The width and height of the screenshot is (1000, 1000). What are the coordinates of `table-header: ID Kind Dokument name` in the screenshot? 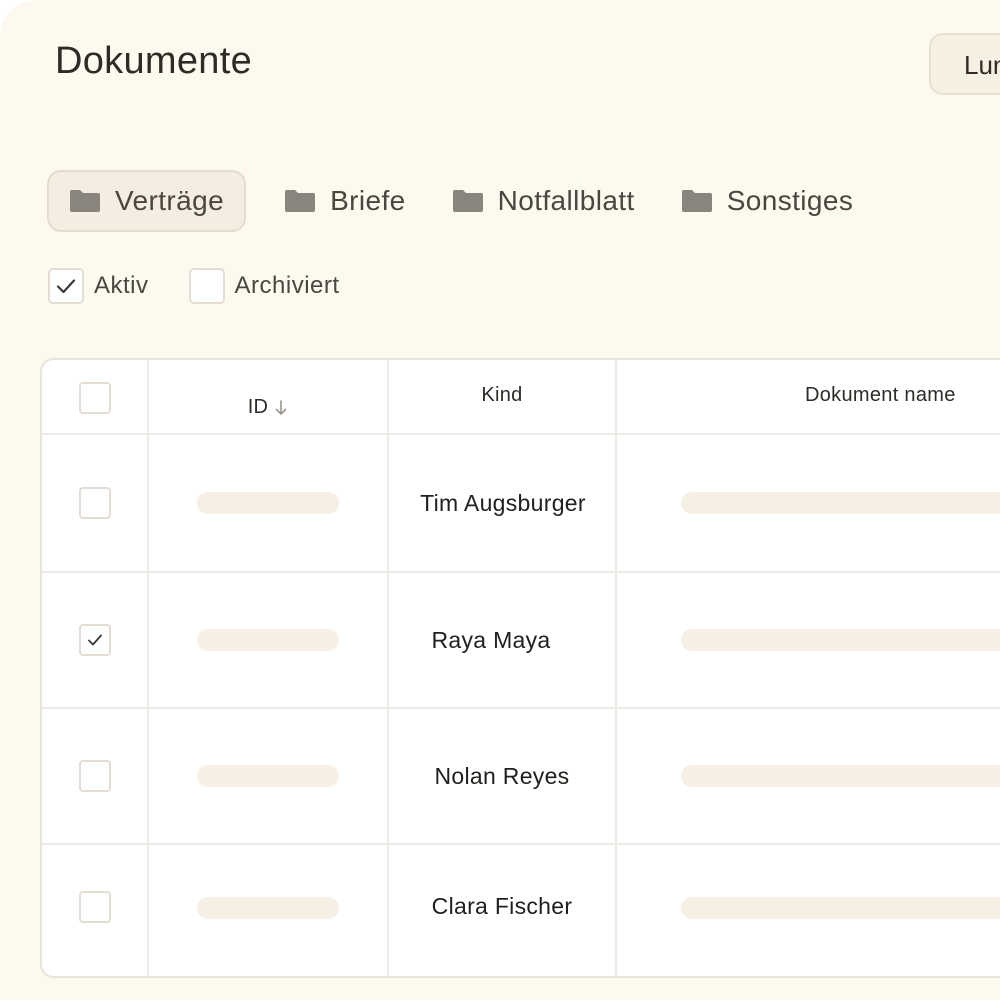 It's located at (521, 397).